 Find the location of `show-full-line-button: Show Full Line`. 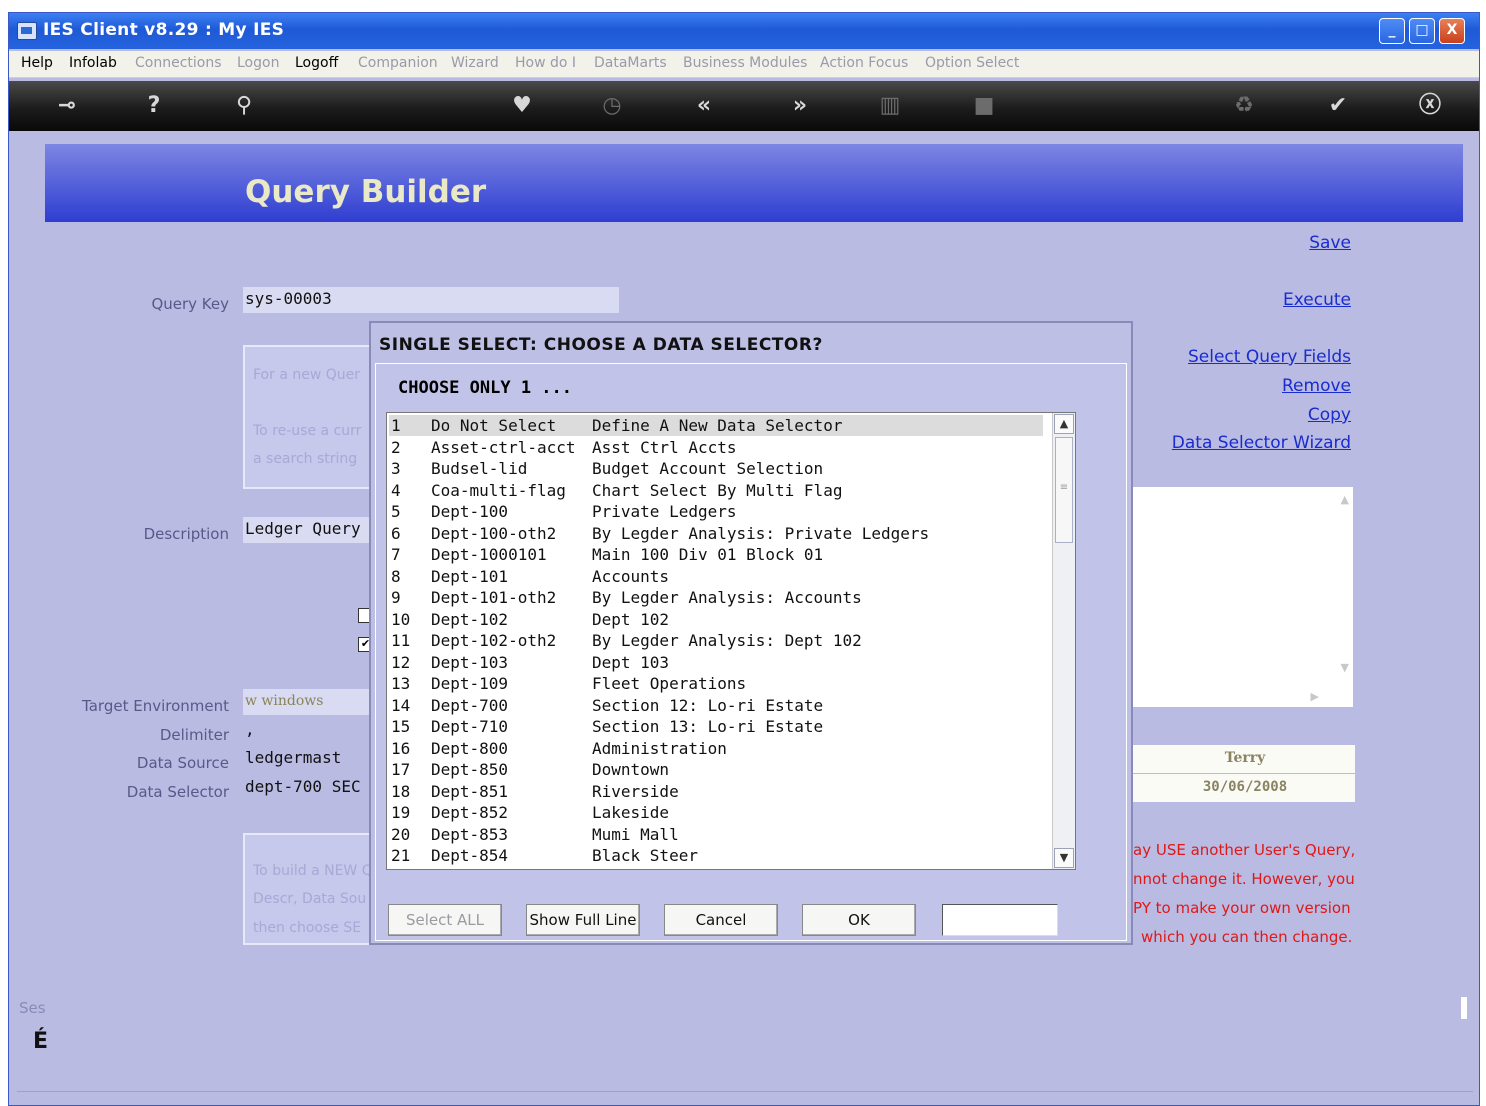

show-full-line-button: Show Full Line is located at coordinates (583, 920).